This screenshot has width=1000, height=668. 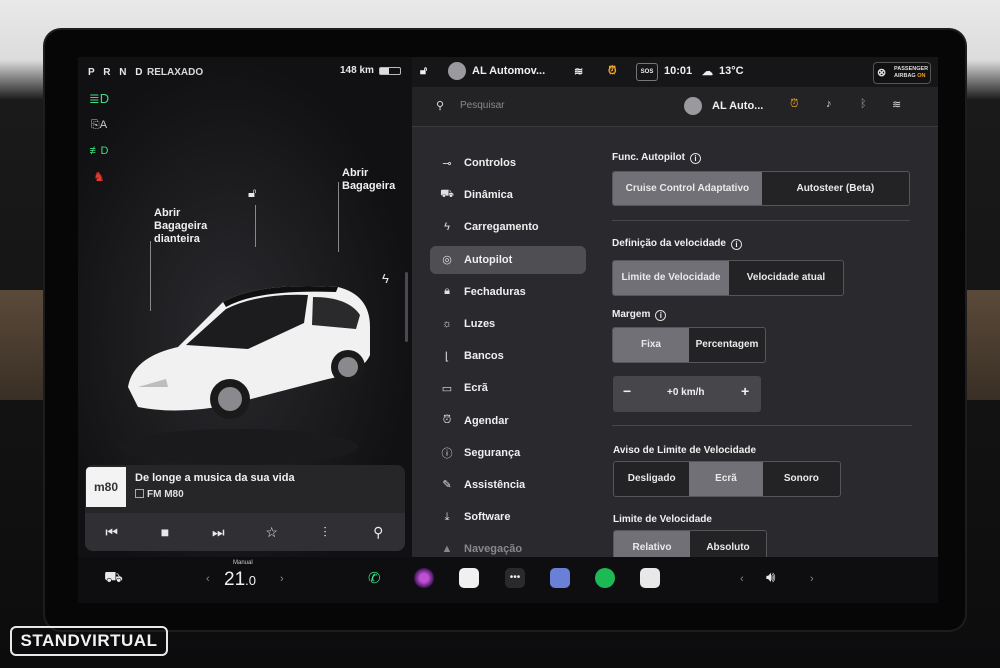 What do you see at coordinates (165, 494) in the screenshot?
I see `station-name-text: FM M80` at bounding box center [165, 494].